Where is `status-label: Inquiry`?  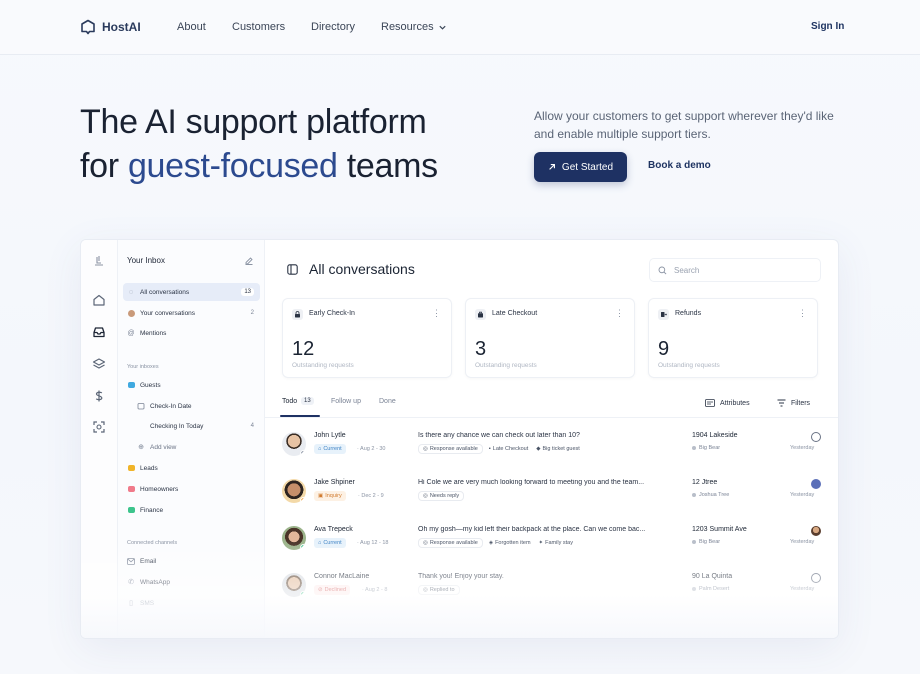 status-label: Inquiry is located at coordinates (333, 496).